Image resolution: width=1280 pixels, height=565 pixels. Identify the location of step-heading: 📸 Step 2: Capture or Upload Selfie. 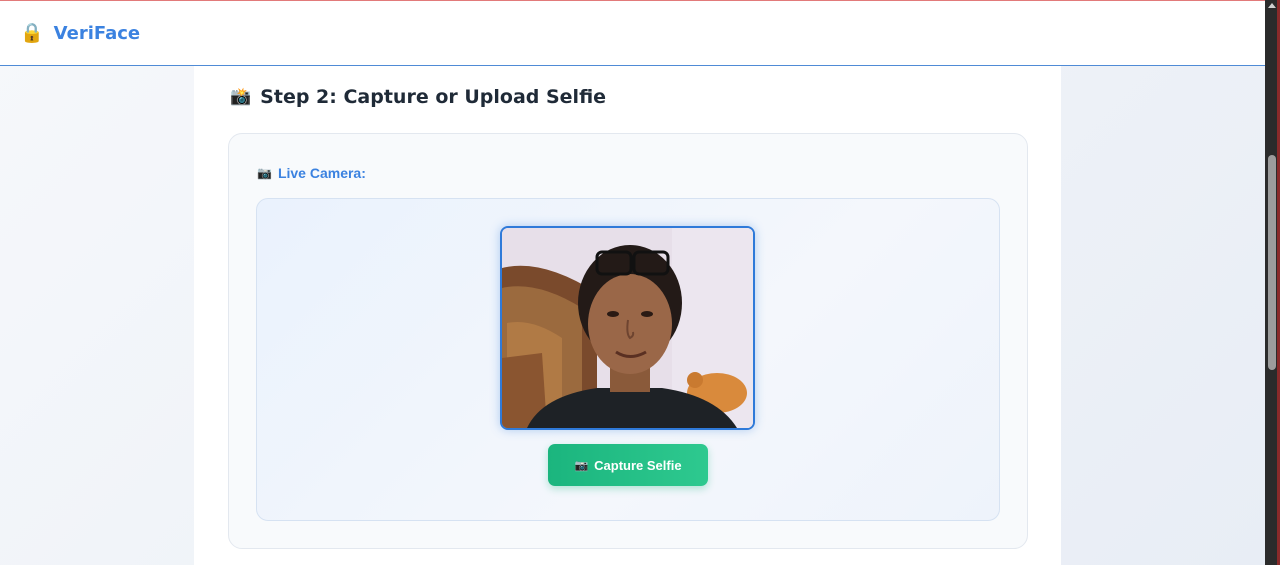
(418, 97).